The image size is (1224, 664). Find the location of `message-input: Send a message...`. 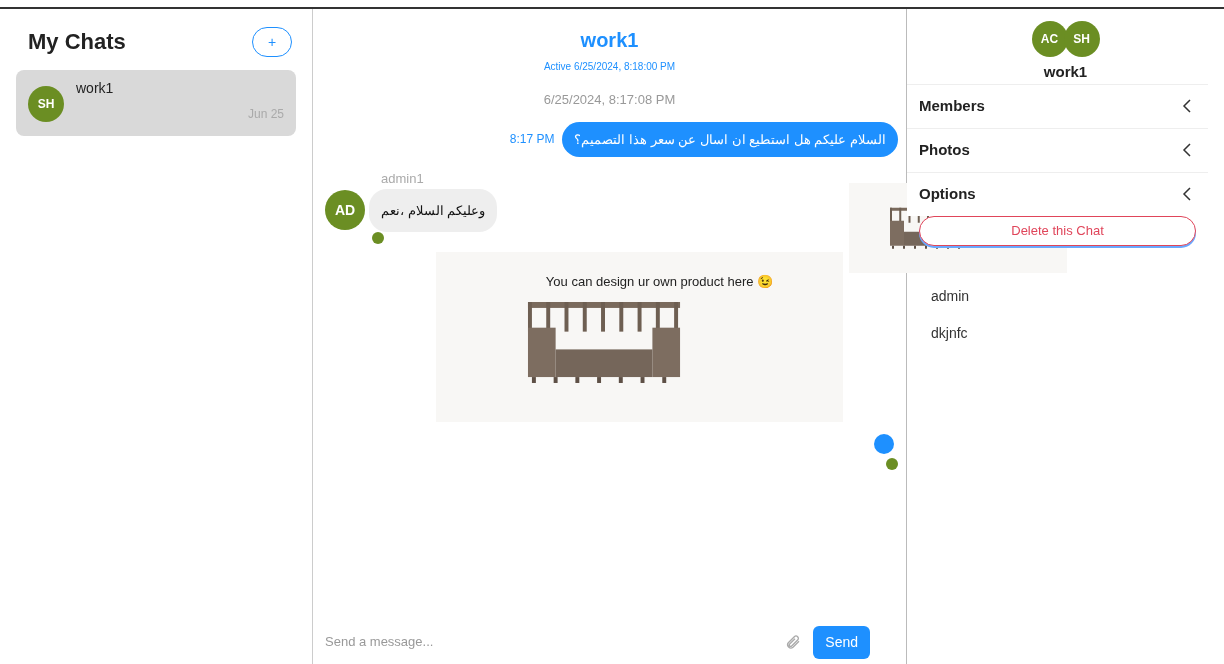

message-input: Send a message... is located at coordinates (549, 642).